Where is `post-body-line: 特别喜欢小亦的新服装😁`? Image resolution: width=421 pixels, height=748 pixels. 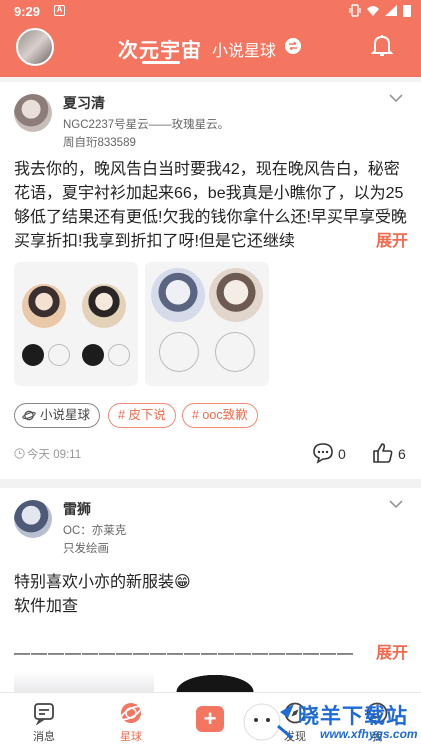 post-body-line: 特别喜欢小亦的新服装😁 is located at coordinates (102, 583).